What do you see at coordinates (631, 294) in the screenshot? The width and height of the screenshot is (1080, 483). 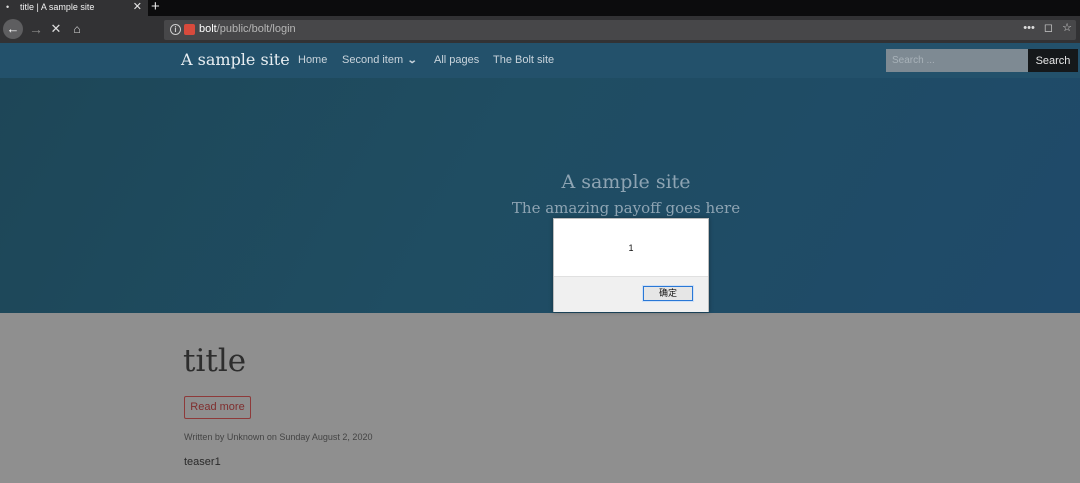 I see `alert-footer: 确定` at bounding box center [631, 294].